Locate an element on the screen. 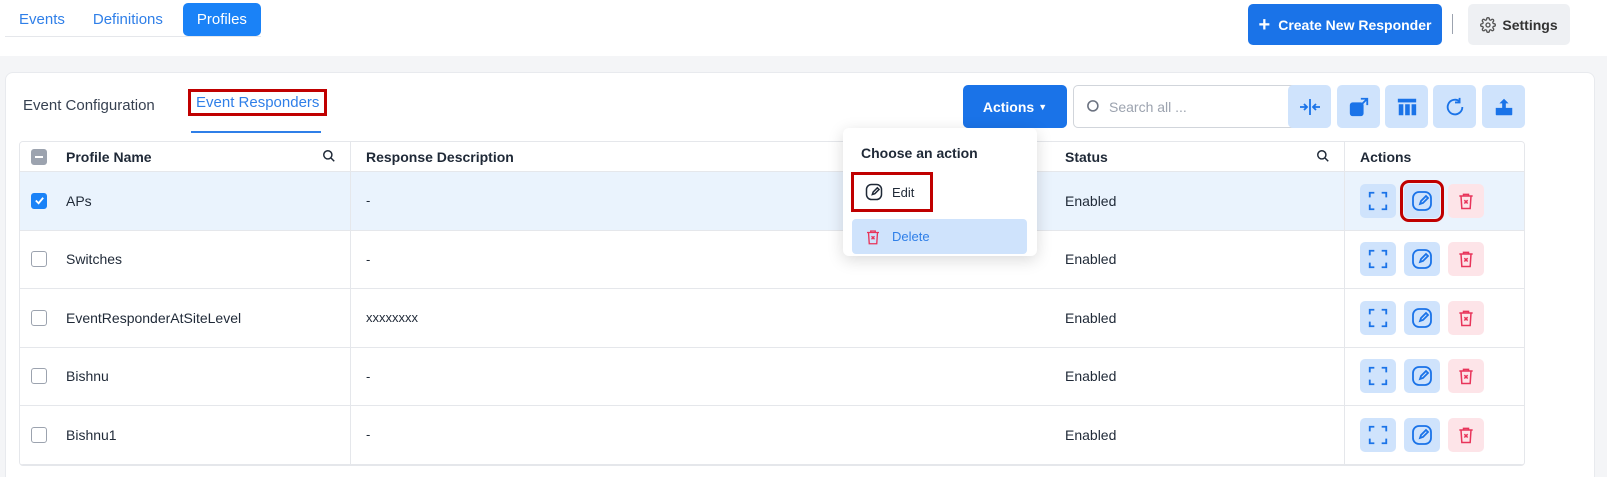 This screenshot has width=1607, height=477. dropdown-edit-item: Edit is located at coordinates (892, 192).